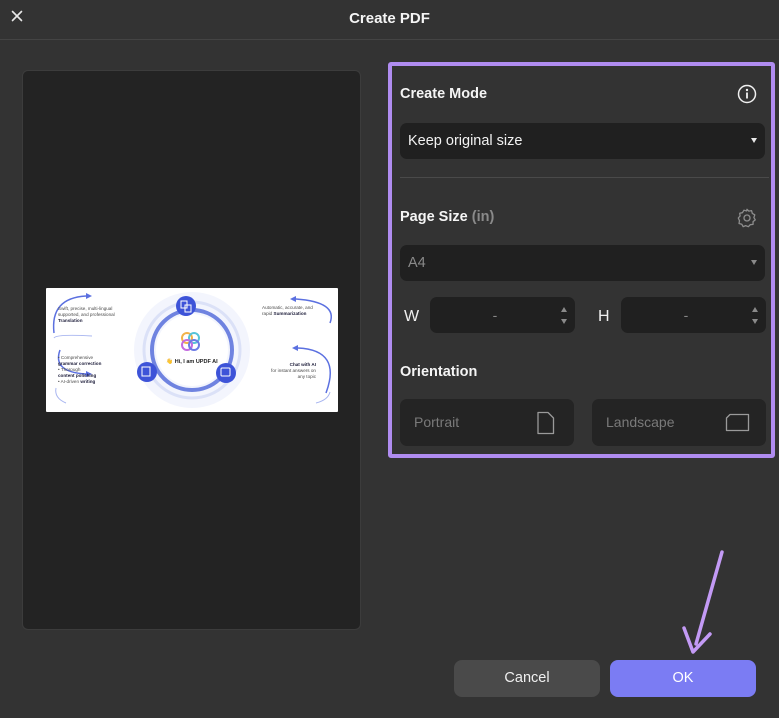 This screenshot has width=779, height=718. What do you see at coordinates (604, 316) in the screenshot?
I see `height-label: H` at bounding box center [604, 316].